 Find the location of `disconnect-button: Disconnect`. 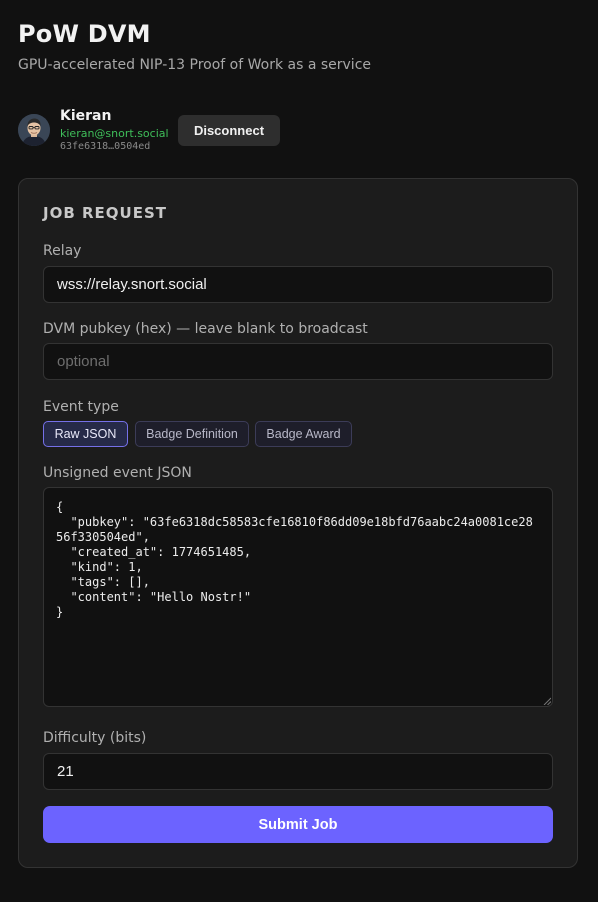

disconnect-button: Disconnect is located at coordinates (229, 130).